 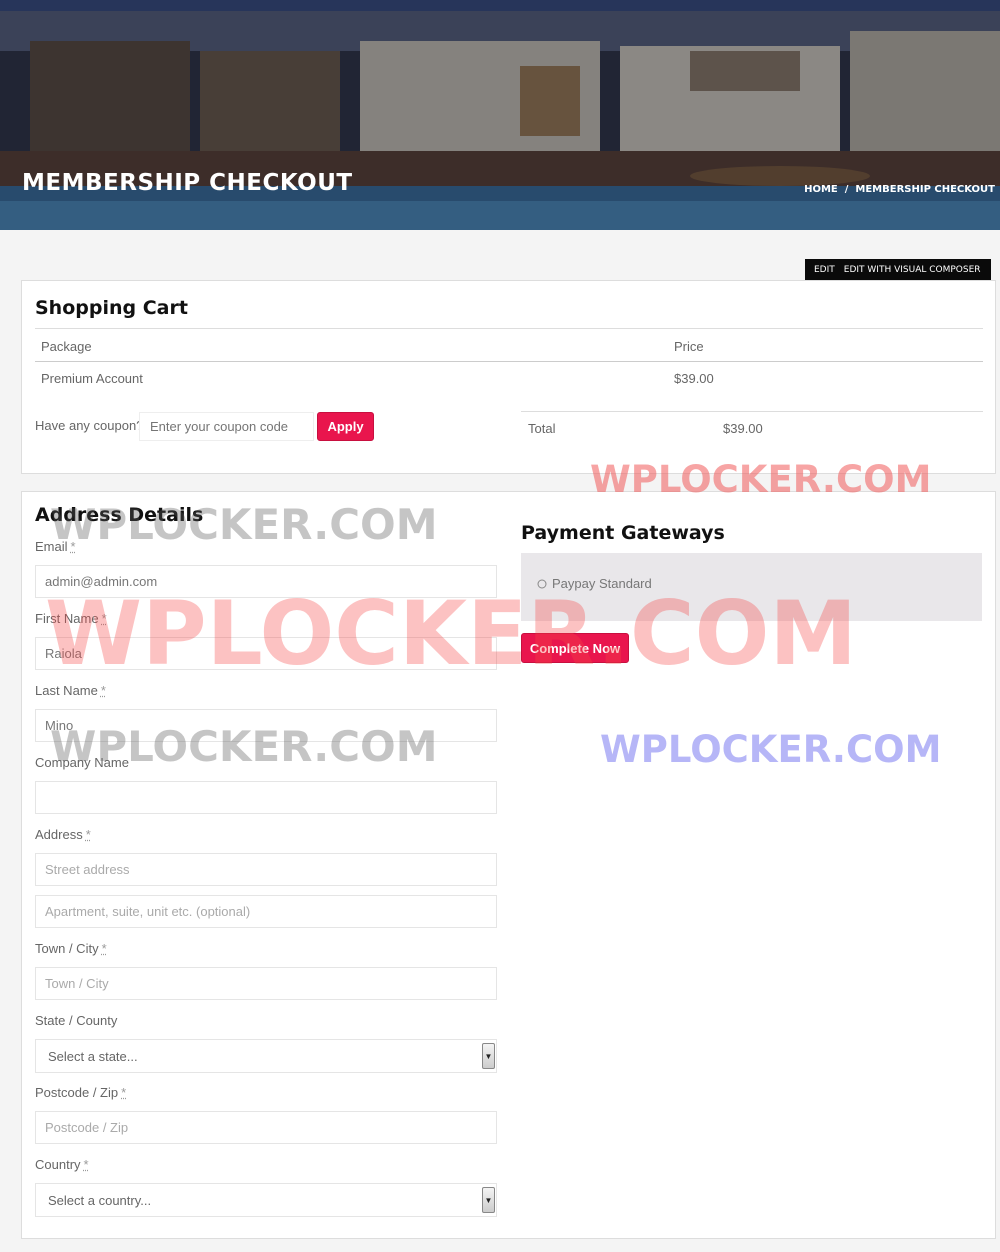 What do you see at coordinates (689, 346) in the screenshot?
I see `column-header-price: Price` at bounding box center [689, 346].